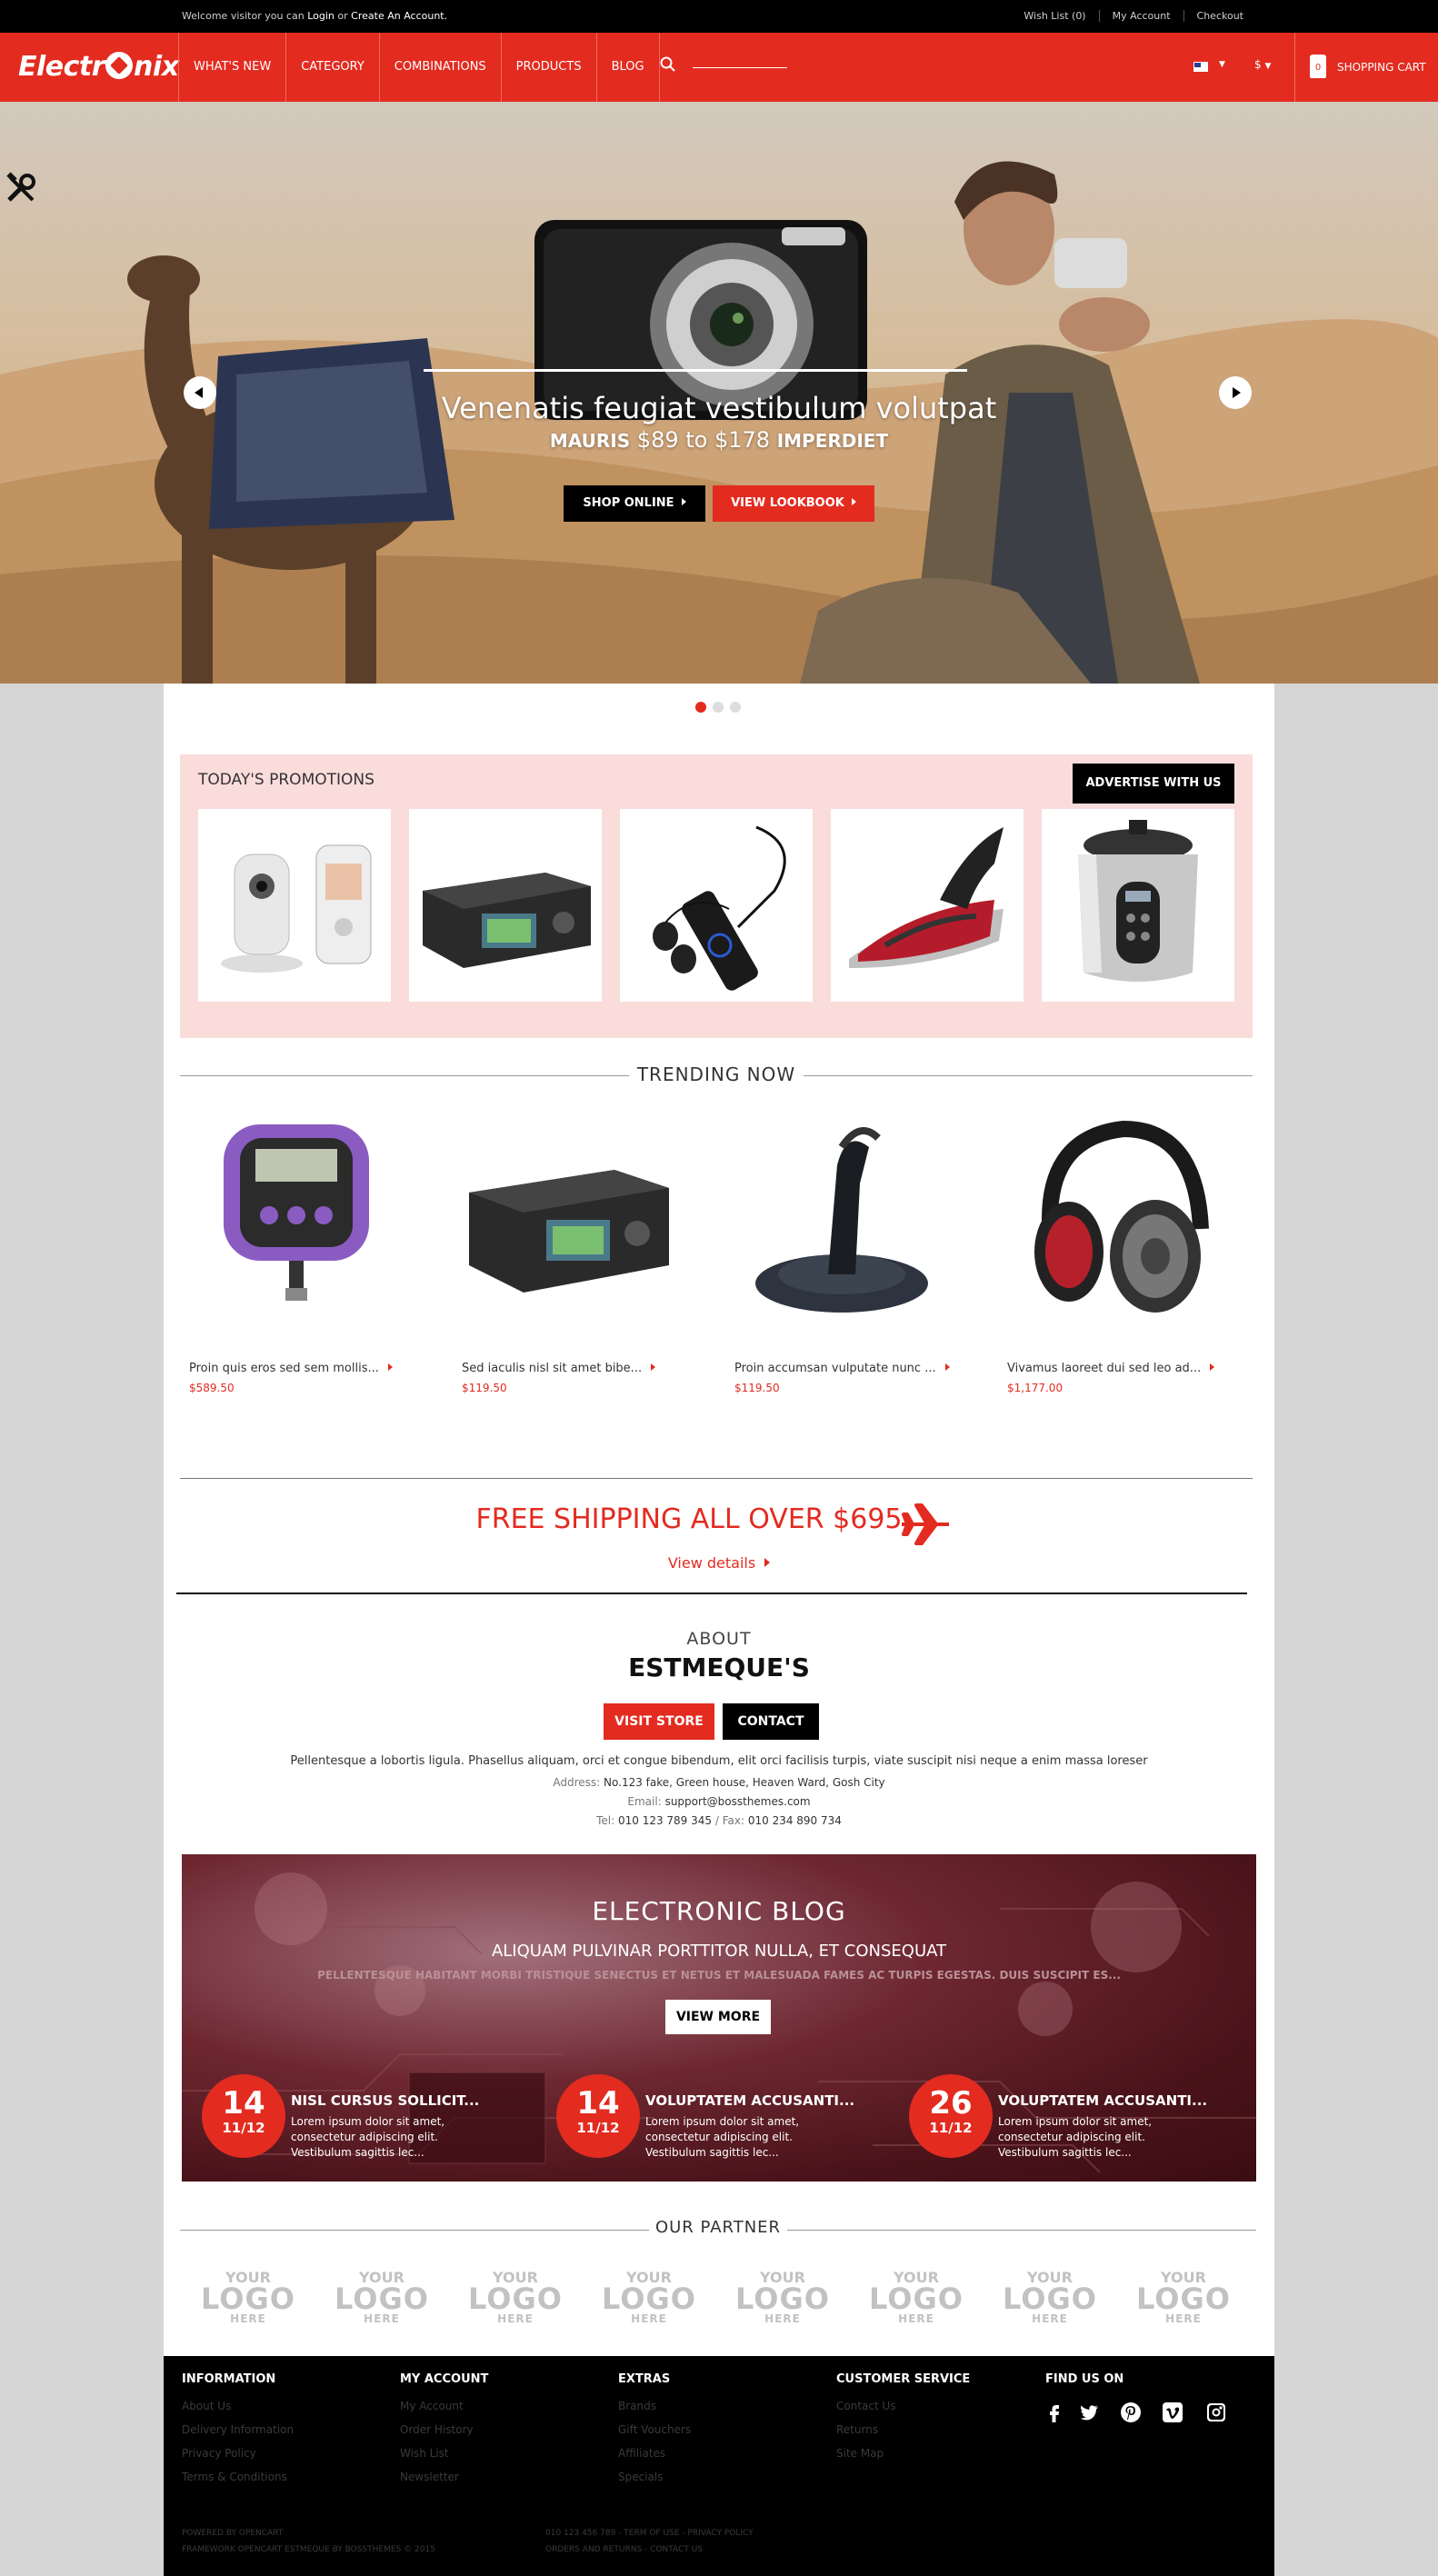 The height and width of the screenshot is (2576, 1438). Describe the element at coordinates (1219, 16) in the screenshot. I see `checkout-link: Checkout` at that location.